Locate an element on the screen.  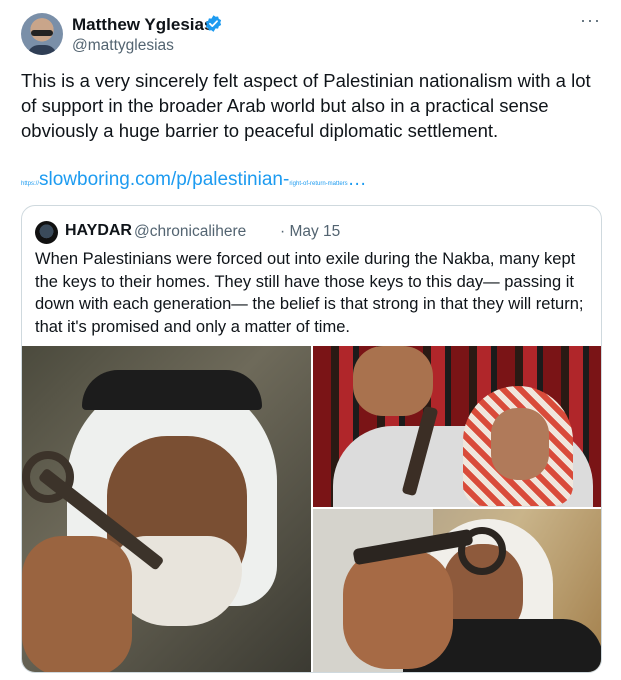
face is located at coordinates (520, 444).